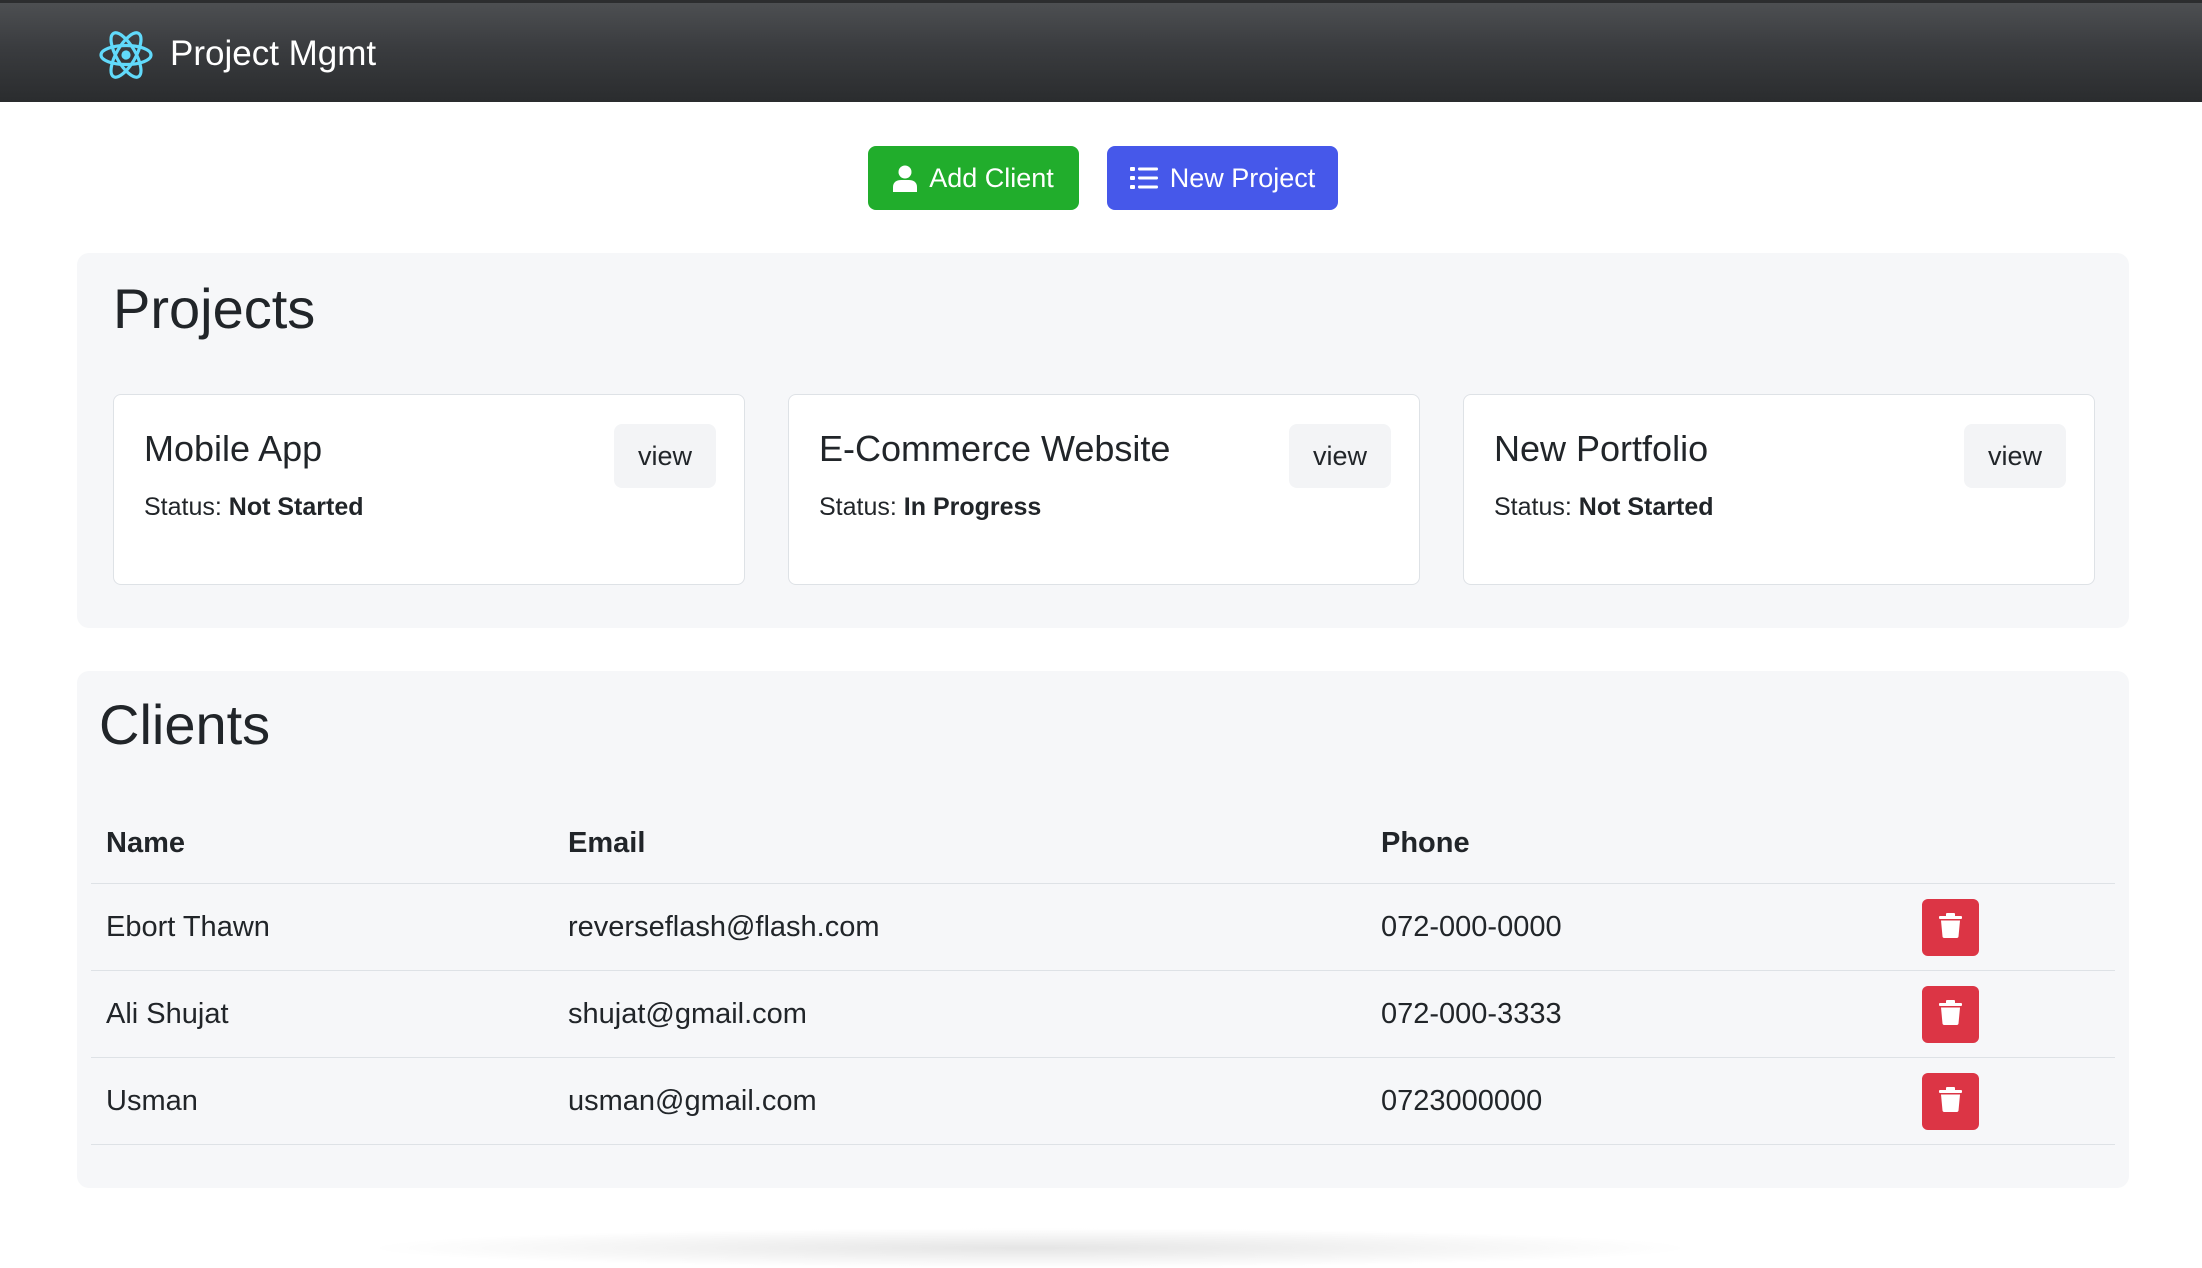  I want to click on project-card: New Portfolio Status: Not Started view, so click(1779, 489).